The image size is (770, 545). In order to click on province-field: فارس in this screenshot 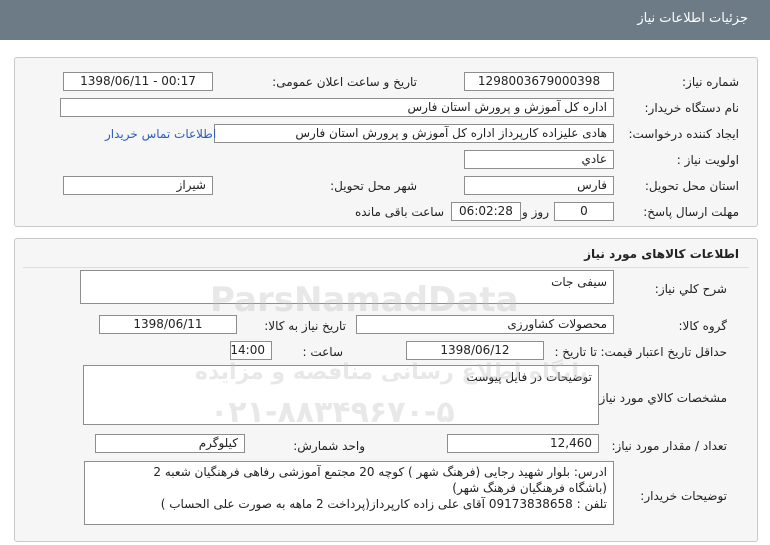, I will do `click(539, 185)`.